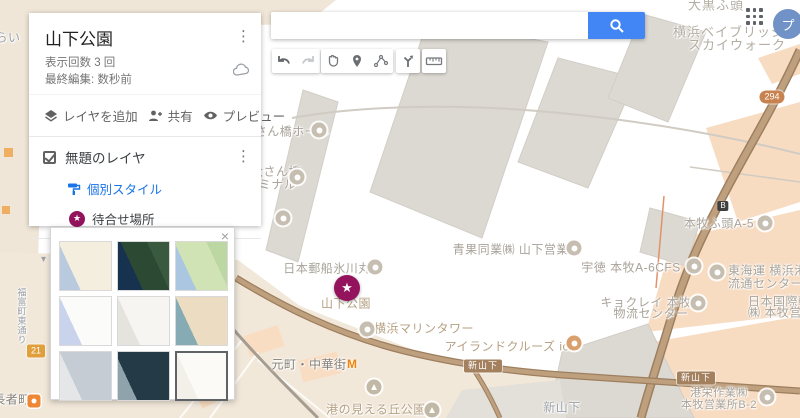  I want to click on layer-checkbox, so click(49, 157).